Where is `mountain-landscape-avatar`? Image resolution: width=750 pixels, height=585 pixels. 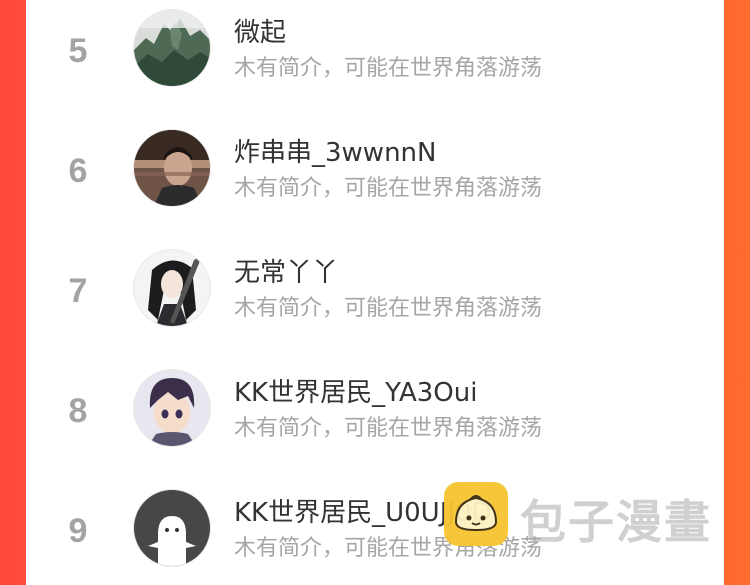 mountain-landscape-avatar is located at coordinates (172, 48).